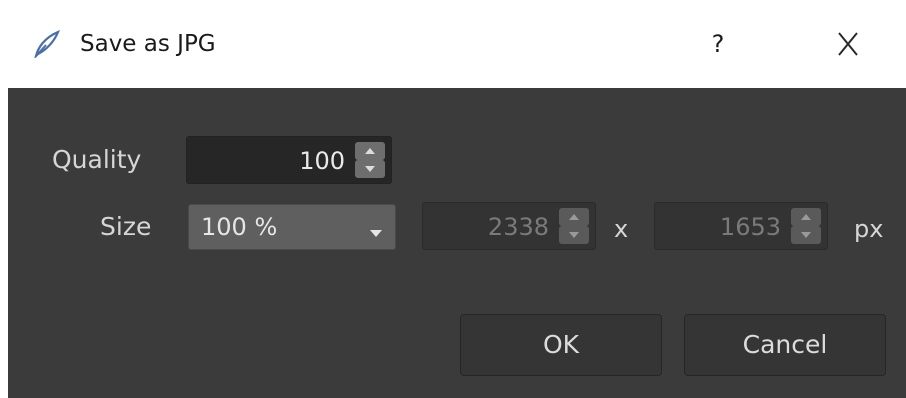  I want to click on cancel-button: Cancel, so click(785, 345).